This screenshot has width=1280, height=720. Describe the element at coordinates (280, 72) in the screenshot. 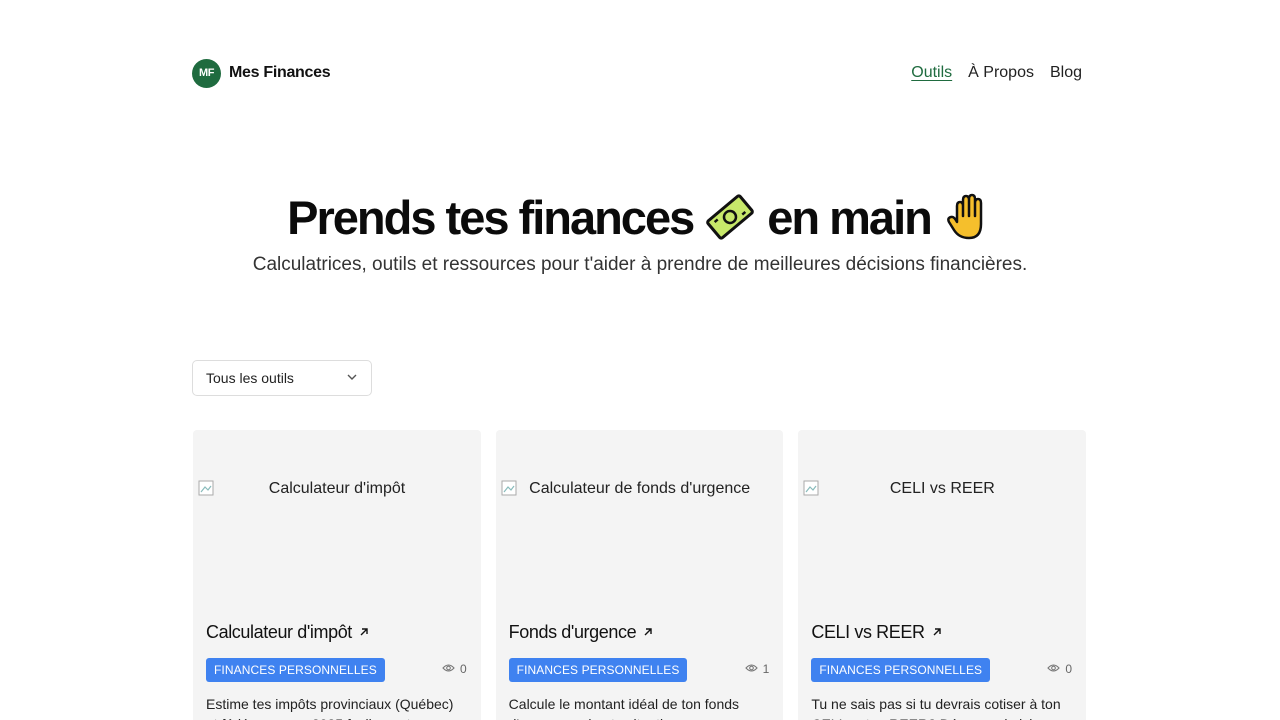

I see `brand-name: Mes Finances` at that location.